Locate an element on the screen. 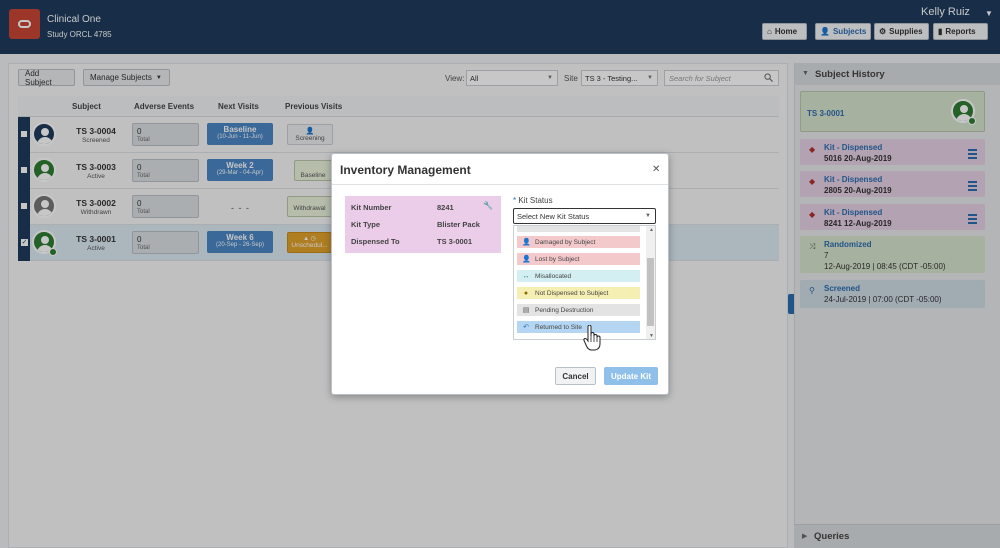 The height and width of the screenshot is (548, 1000). option-lost-by-subject: 👤 Lost by Subject is located at coordinates (578, 259).